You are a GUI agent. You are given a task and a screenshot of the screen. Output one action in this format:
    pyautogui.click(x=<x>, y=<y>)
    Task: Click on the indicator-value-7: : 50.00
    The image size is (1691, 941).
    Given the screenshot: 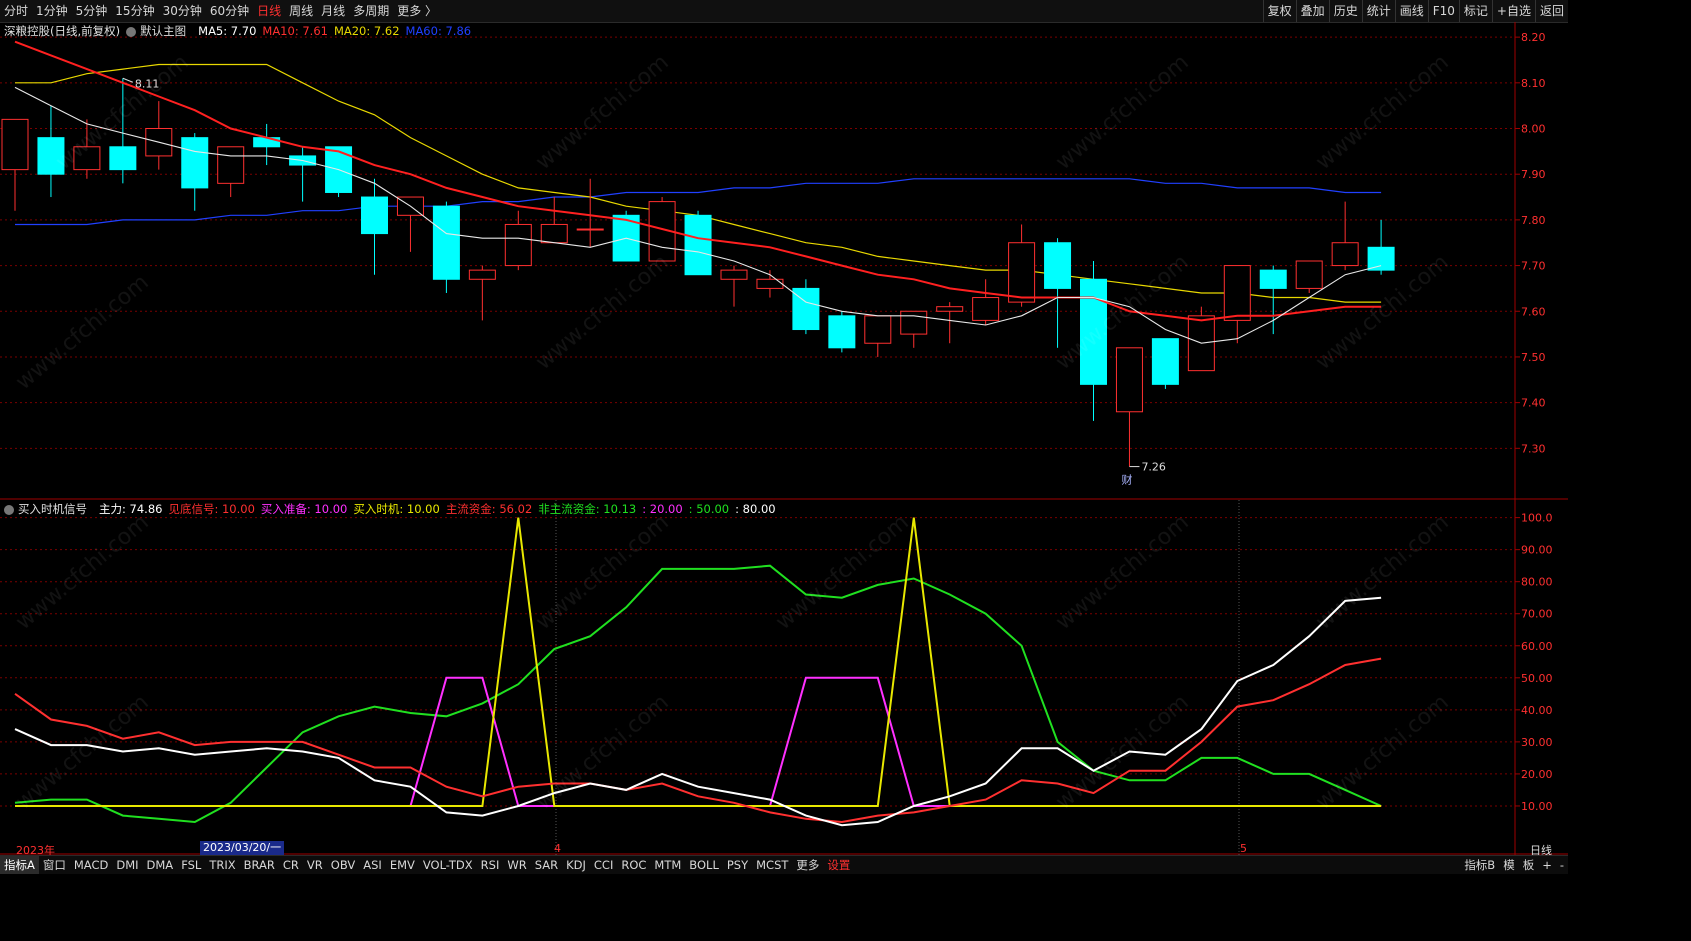 What is the action you would take?
    pyautogui.click(x=709, y=509)
    